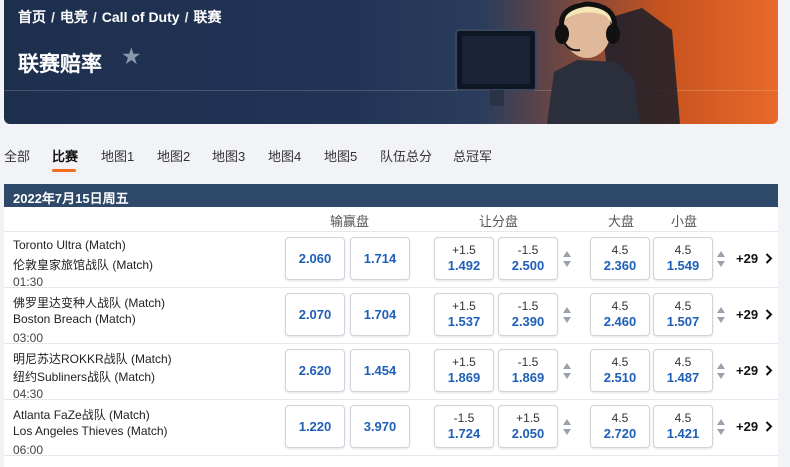 This screenshot has height=467, width=790. Describe the element at coordinates (391, 195) in the screenshot. I see `date-header: 2022年7月15日周五` at that location.